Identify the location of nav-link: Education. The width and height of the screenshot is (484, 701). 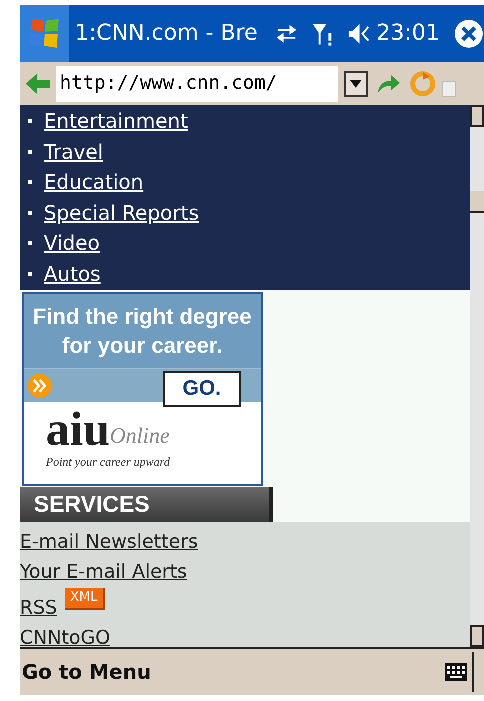
(94, 182).